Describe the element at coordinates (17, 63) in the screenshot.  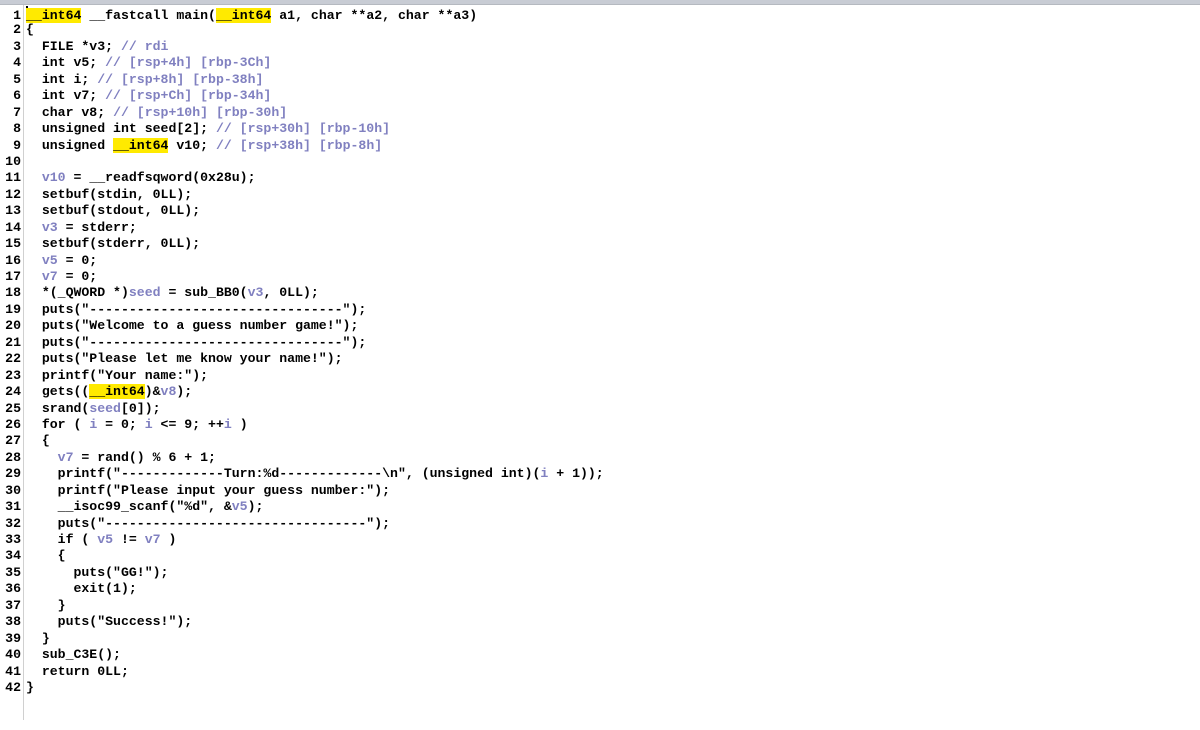
I see `line-number: 4` at that location.